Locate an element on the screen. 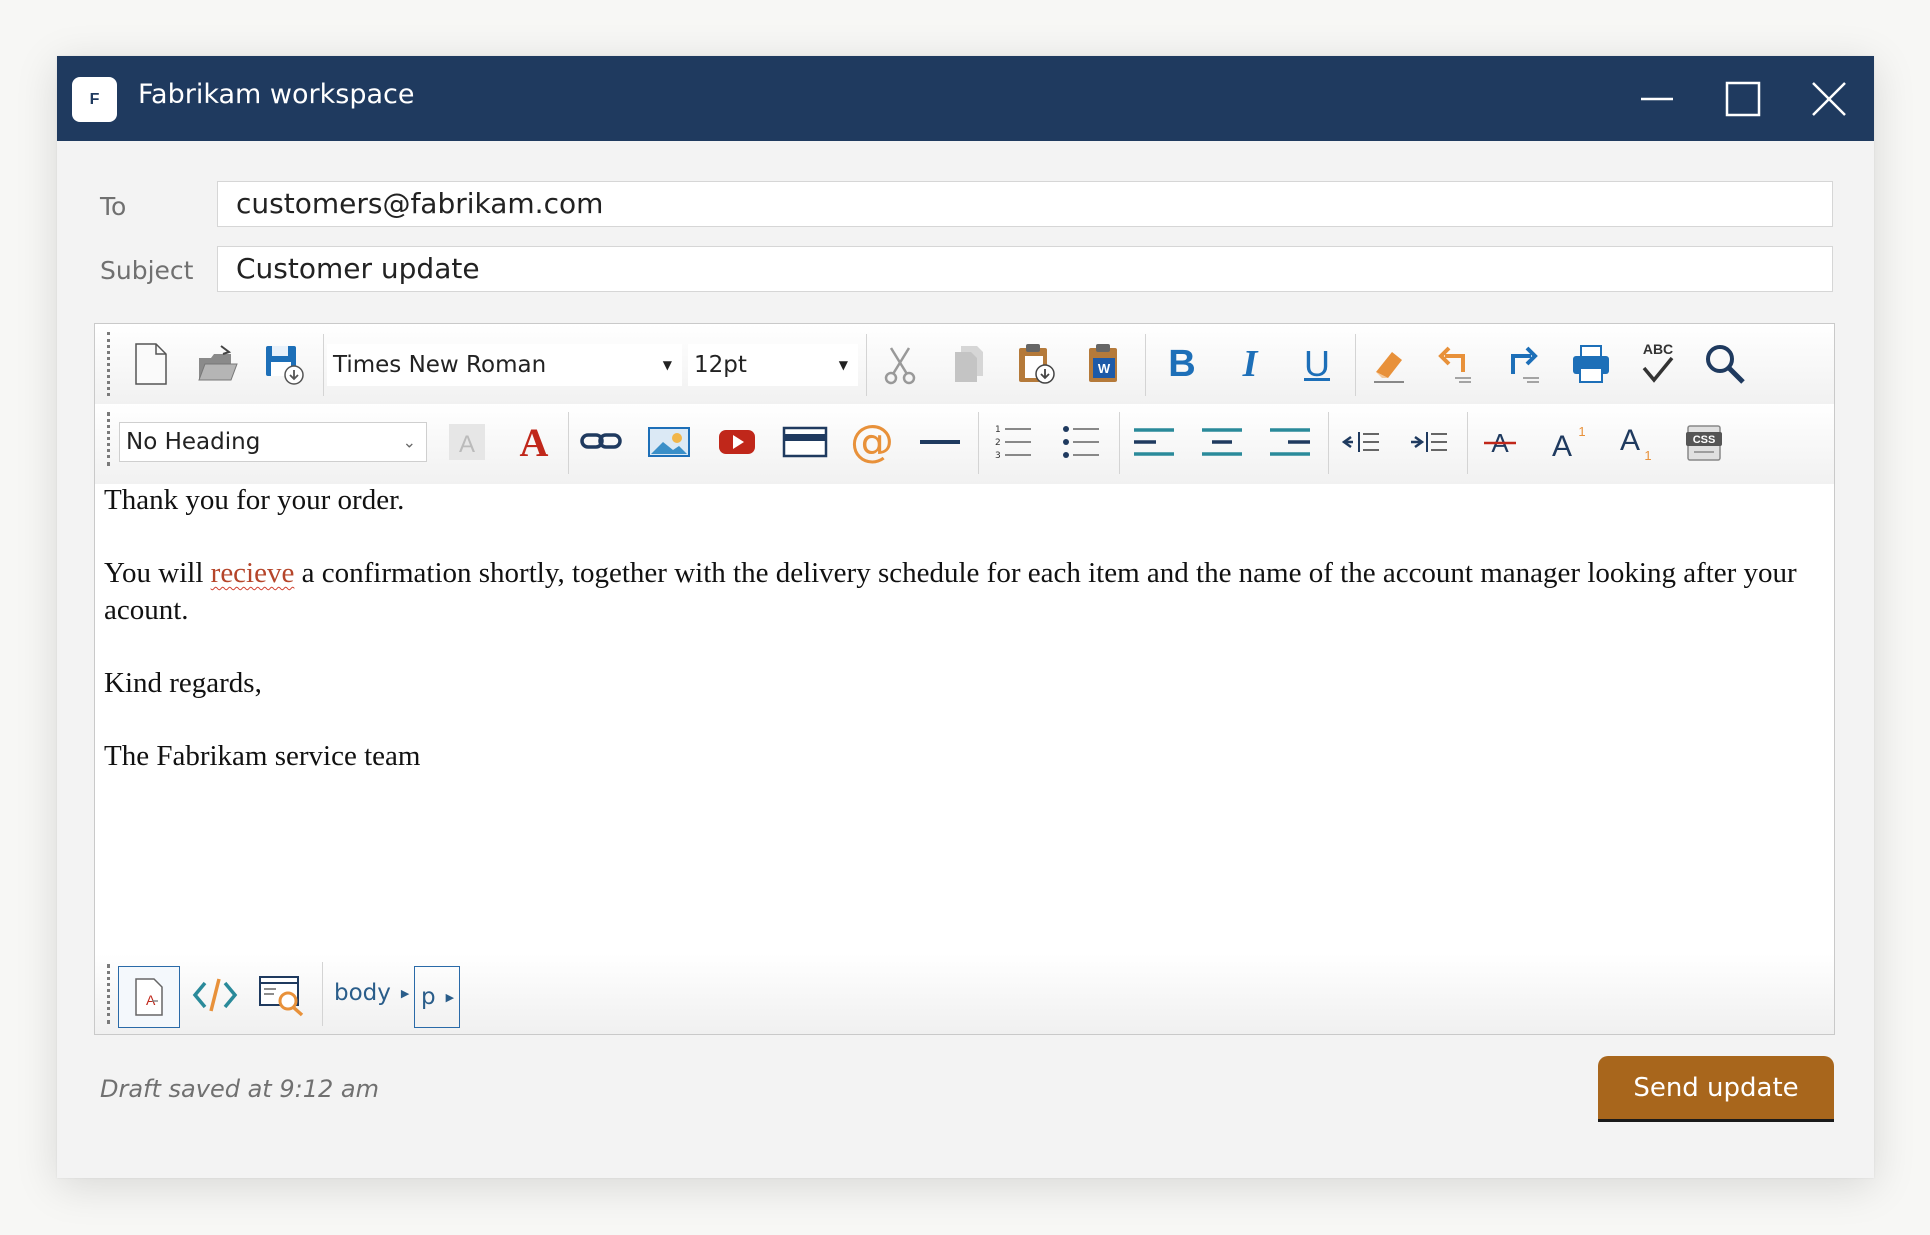 This screenshot has height=1235, width=1930. outdent-icon is located at coordinates (1360, 442).